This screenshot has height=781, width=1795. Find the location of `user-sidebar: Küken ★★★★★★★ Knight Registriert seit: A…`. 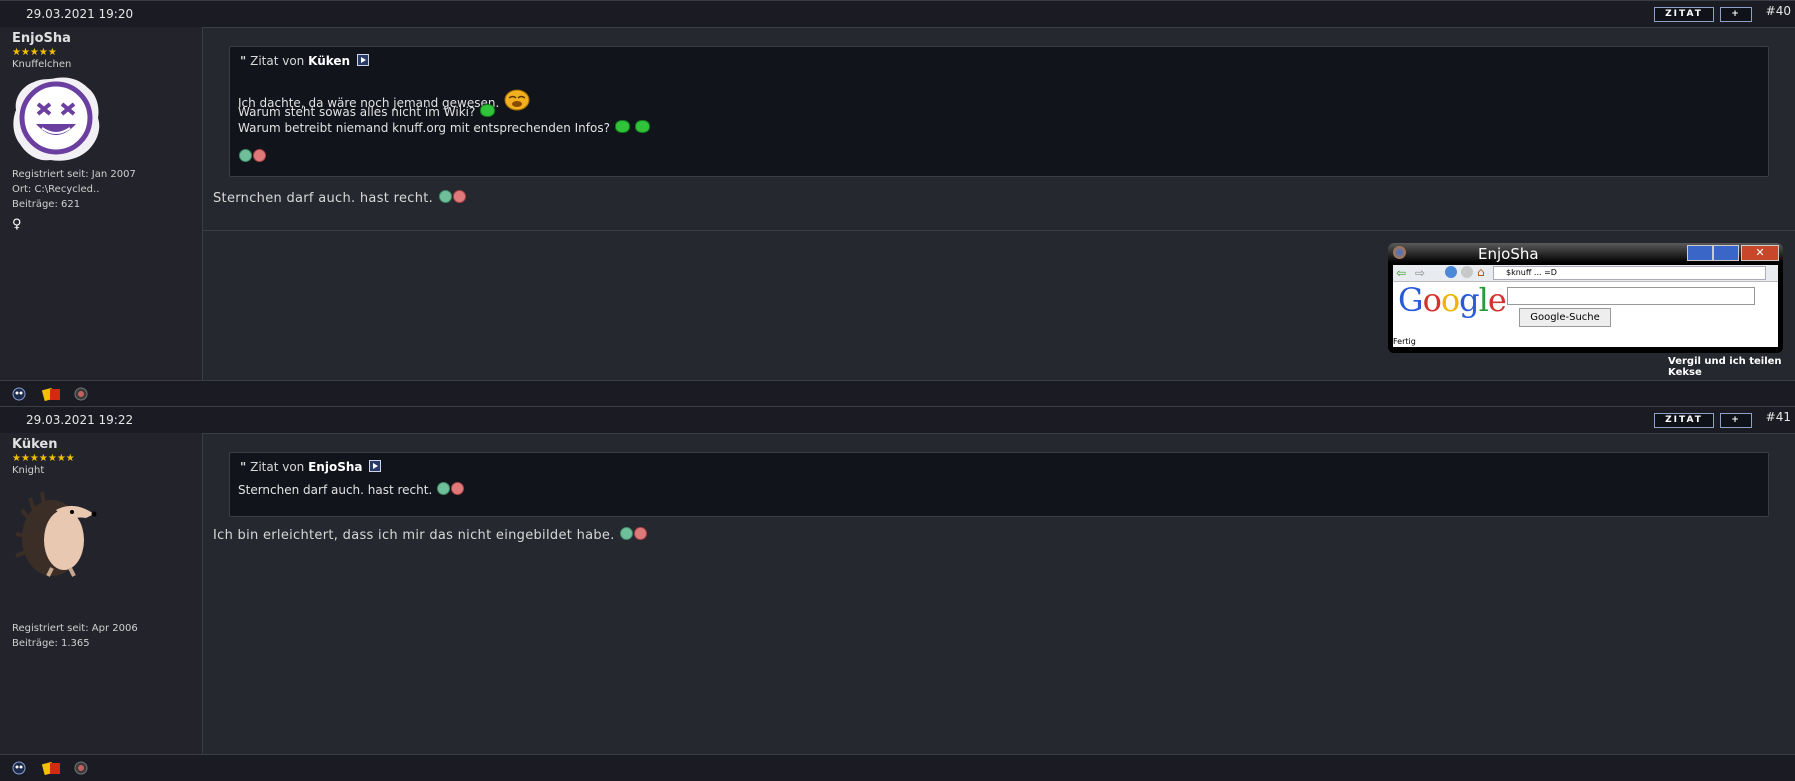

user-sidebar: Küken ★★★★★★★ Knight Registriert seit: A… is located at coordinates (101, 593).